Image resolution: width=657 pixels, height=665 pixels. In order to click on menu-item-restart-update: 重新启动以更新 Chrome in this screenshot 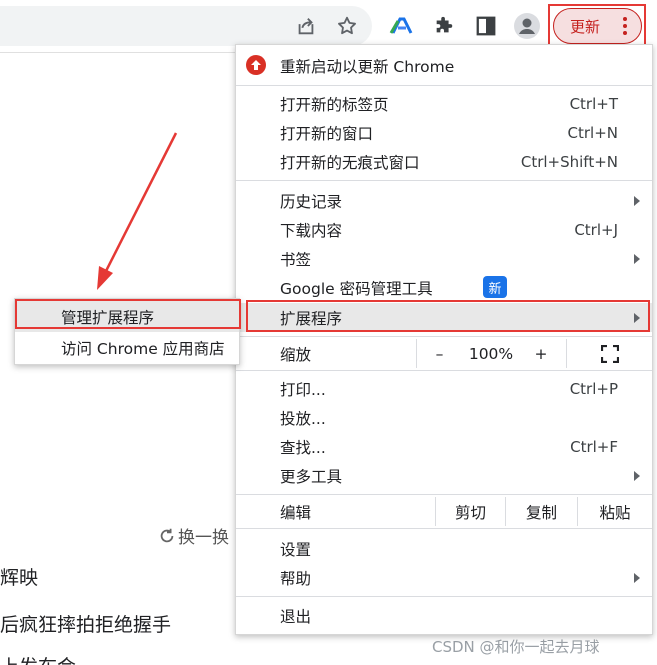, I will do `click(444, 65)`.